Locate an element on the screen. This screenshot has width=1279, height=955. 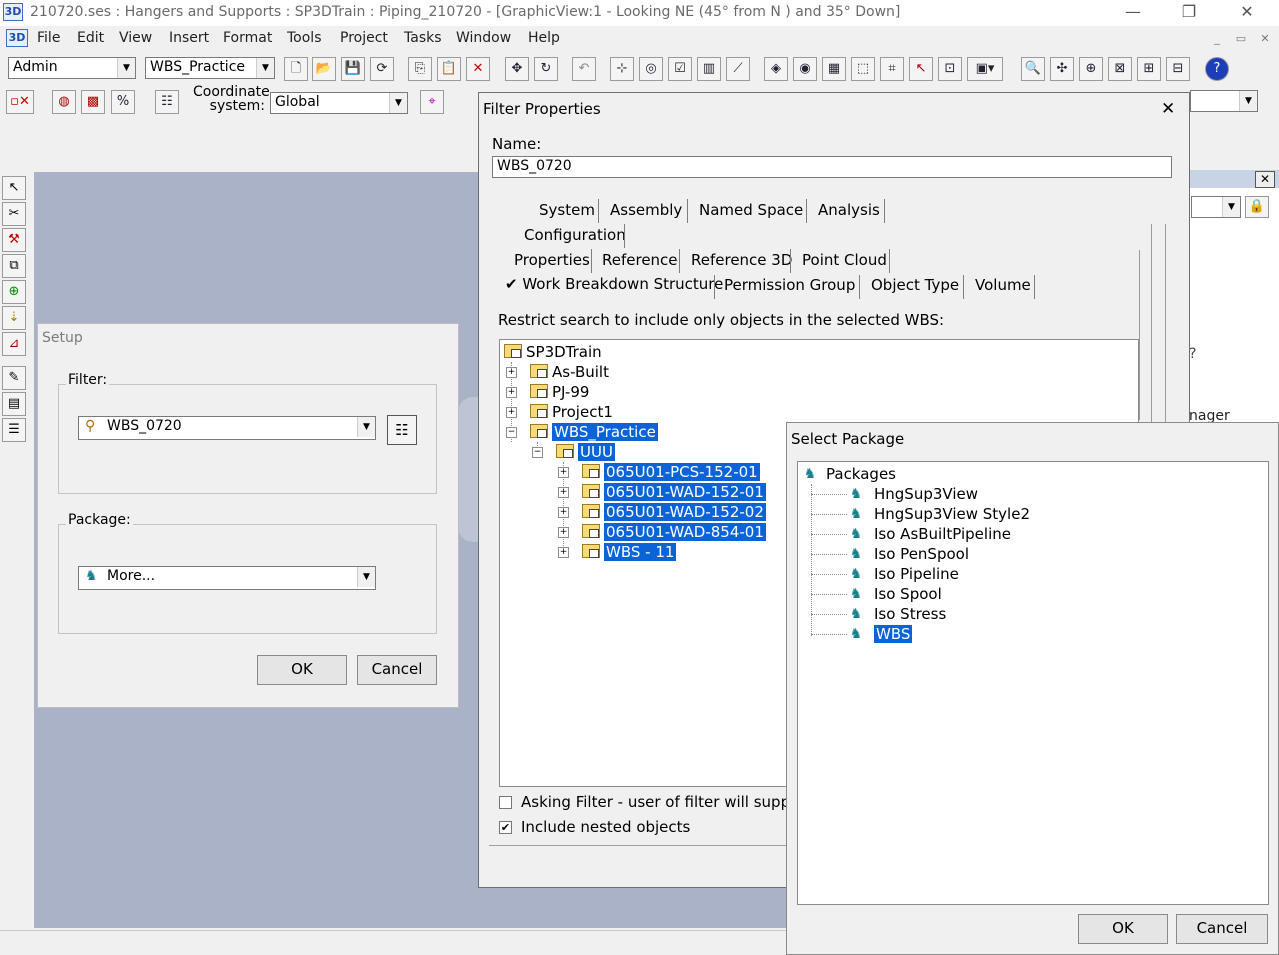
new-icon: 🗋 is located at coordinates (296, 69).